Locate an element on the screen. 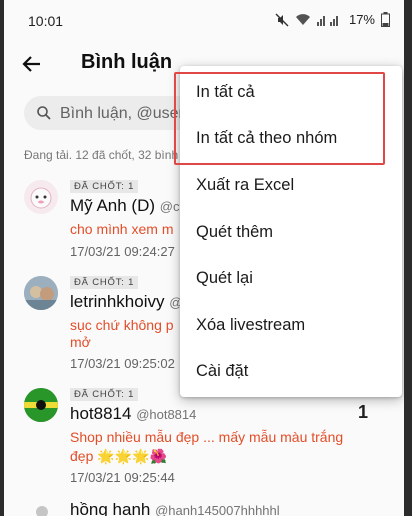 The height and width of the screenshot is (516, 412). menu-item-settings: Cài đặt is located at coordinates (291, 373).